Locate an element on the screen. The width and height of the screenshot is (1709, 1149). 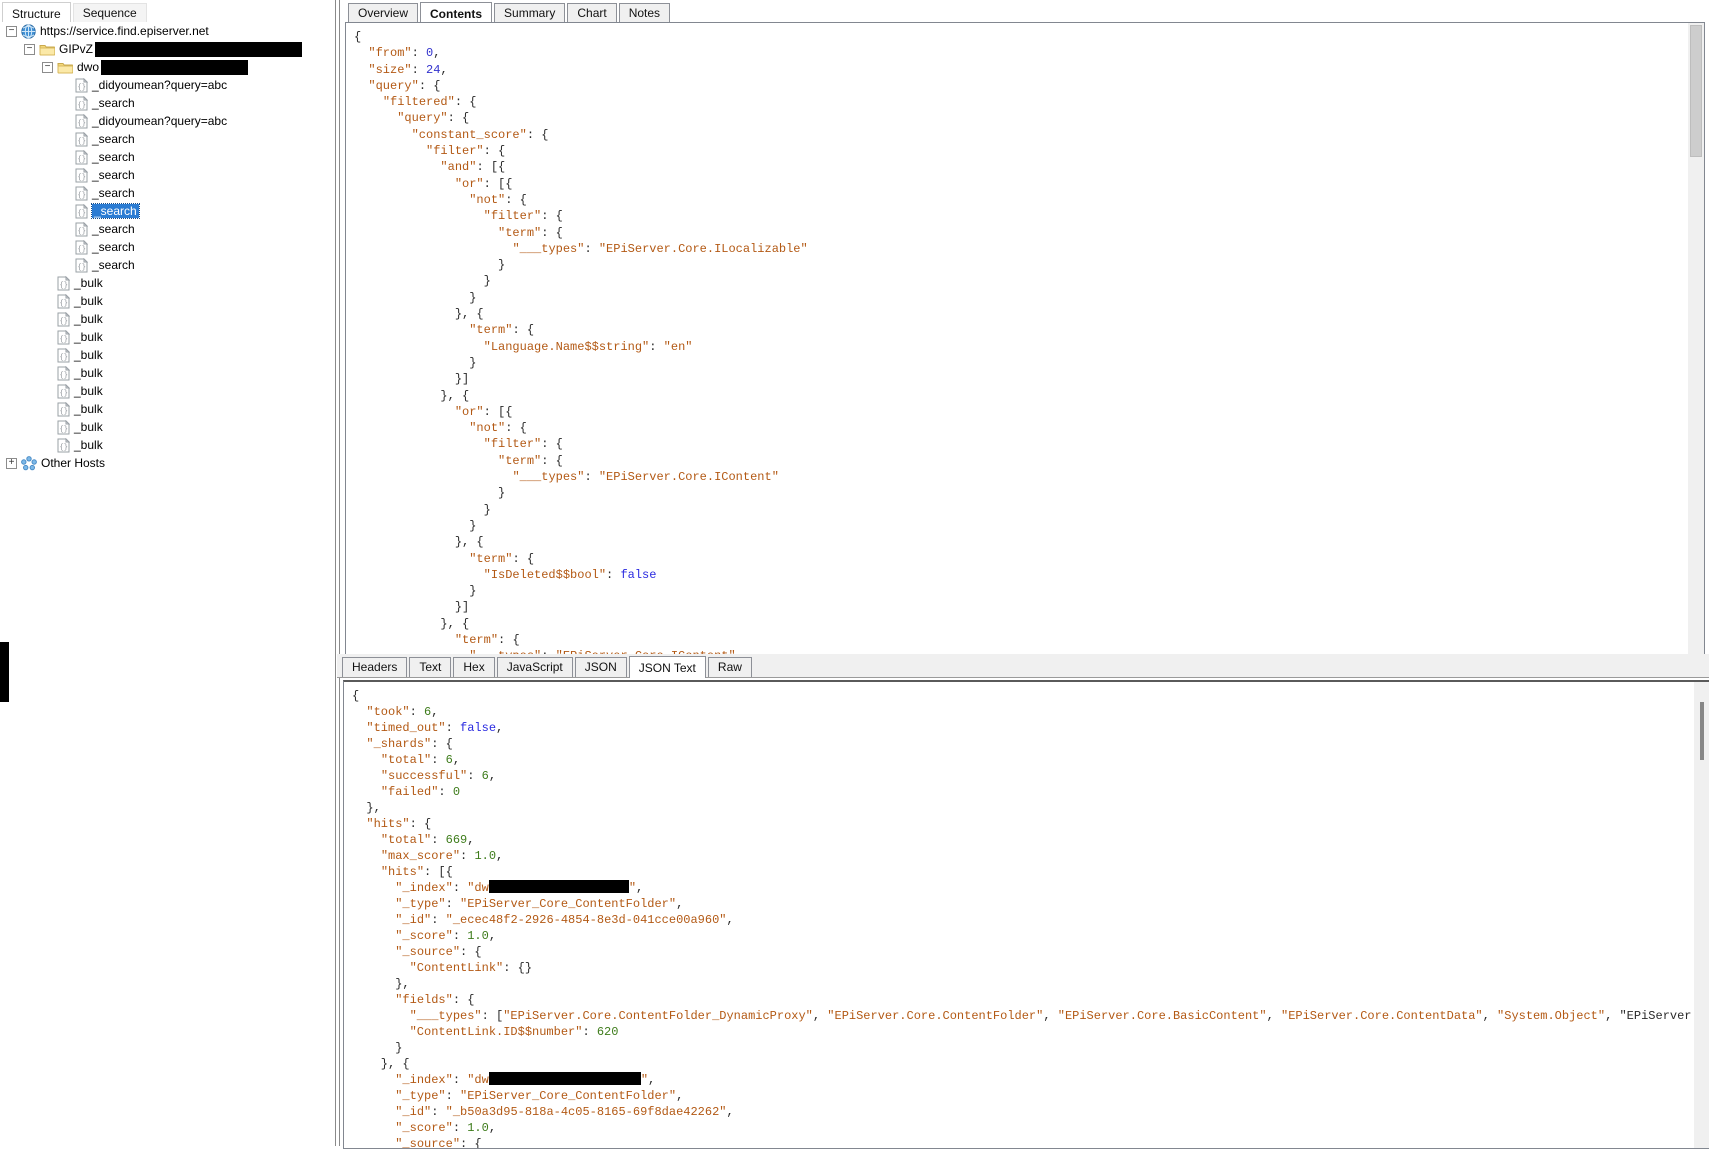
tab-contents: Contents is located at coordinates (456, 13).